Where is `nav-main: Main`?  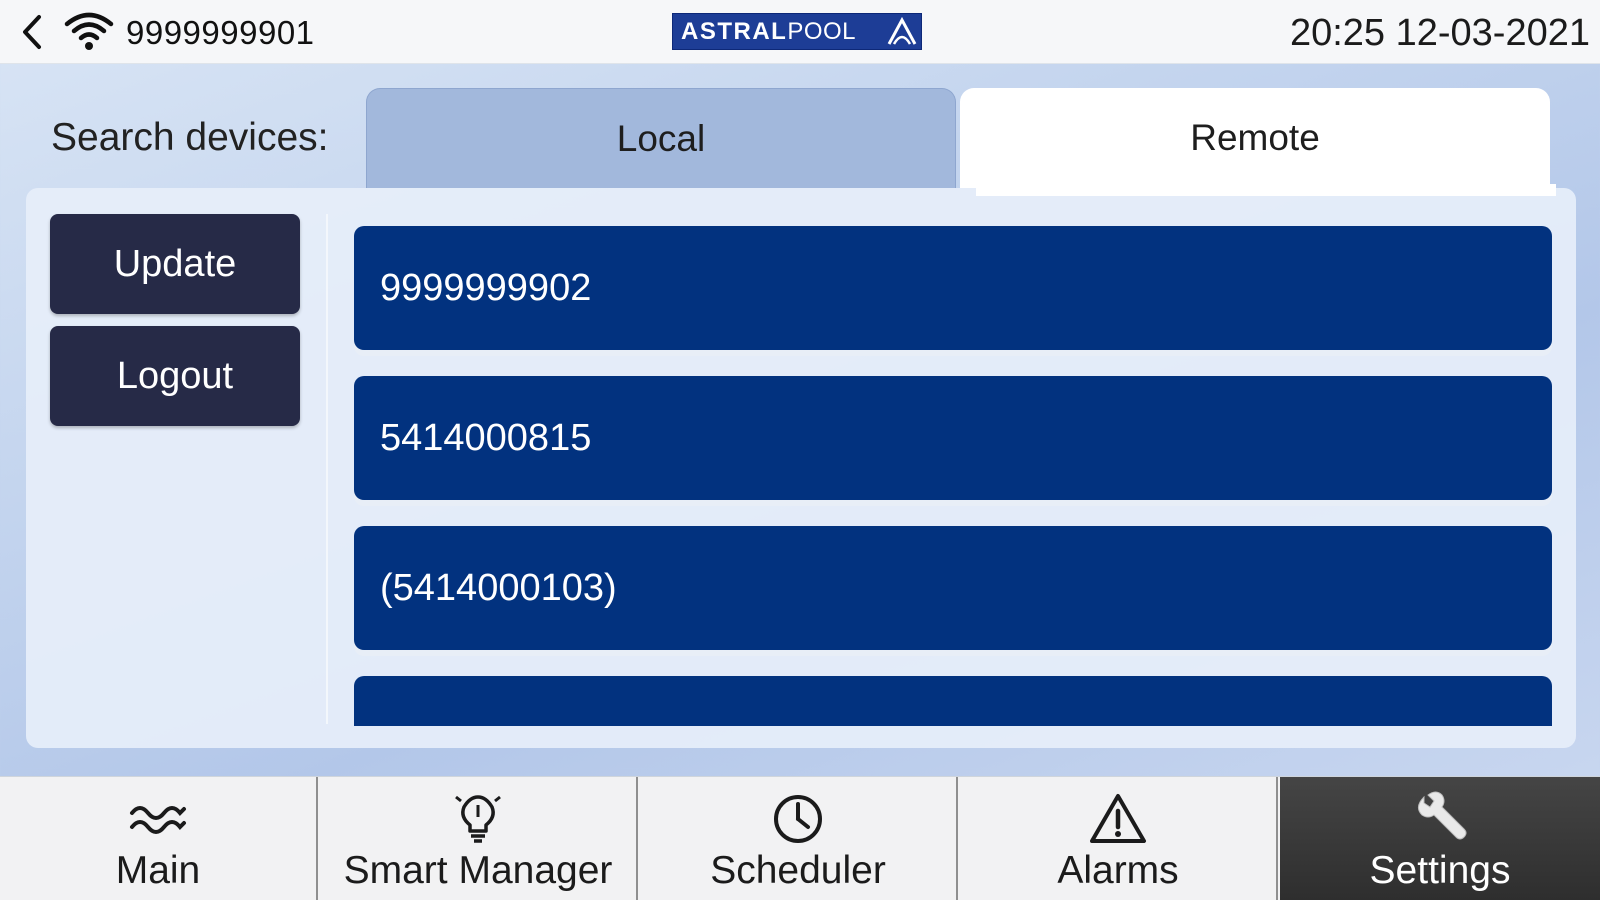
nav-main: Main is located at coordinates (159, 838).